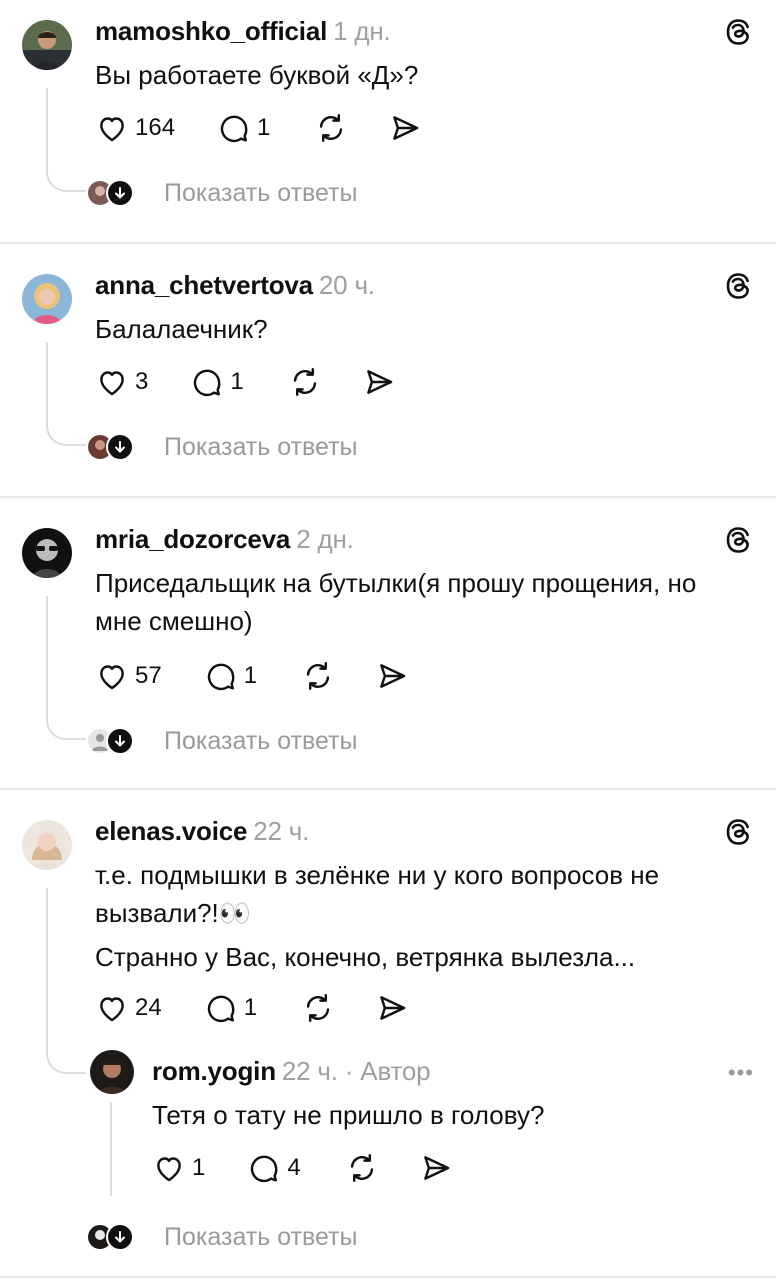 Image resolution: width=776 pixels, height=1280 pixels. I want to click on reply-text: Тетя о тату не пришло в голову?, so click(348, 1115).